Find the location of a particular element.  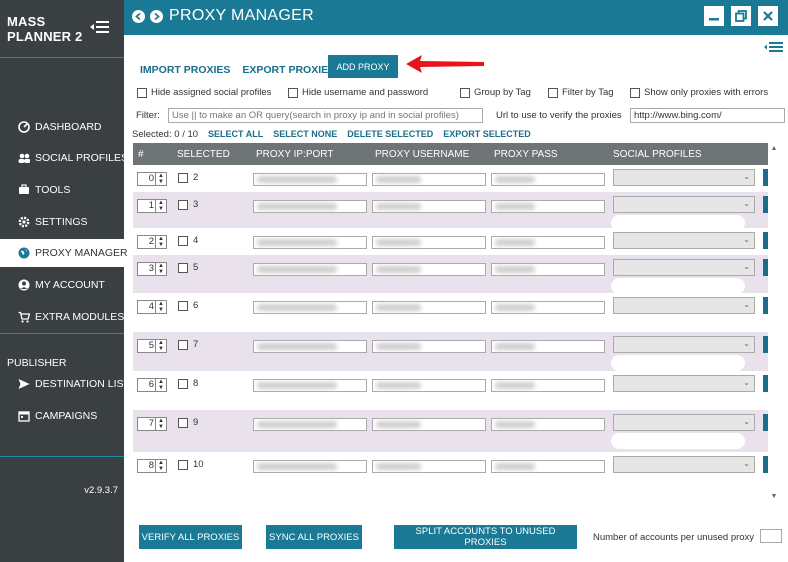

menu-icon is located at coordinates (774, 47).